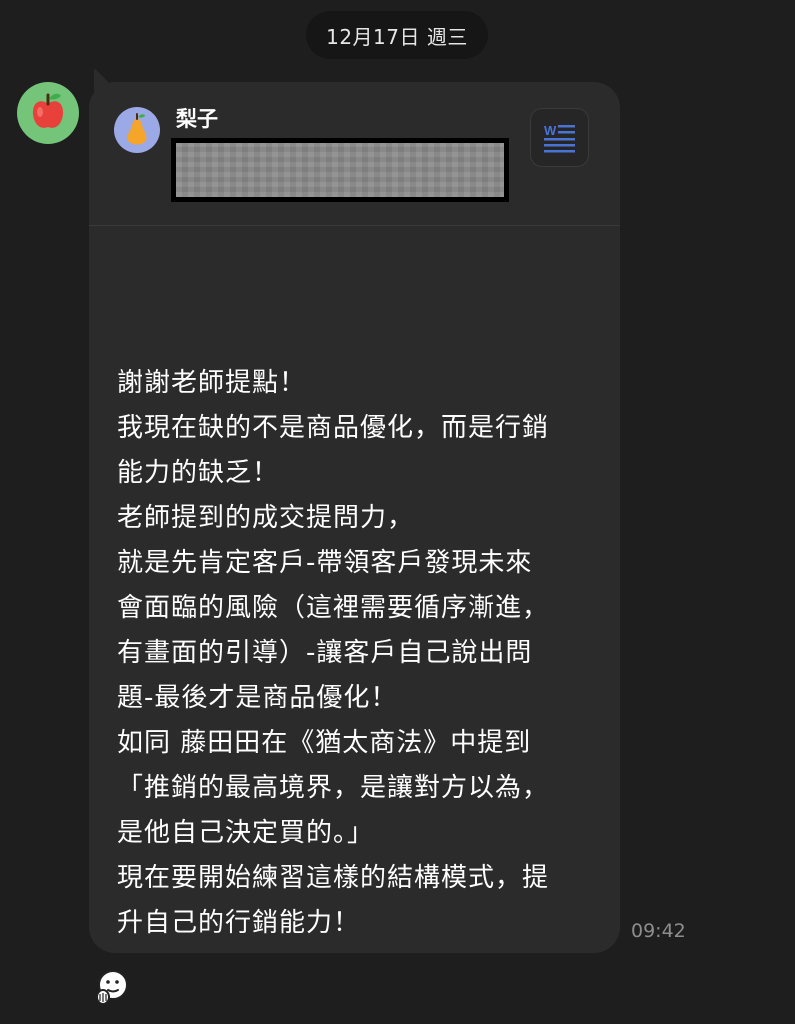  Describe the element at coordinates (333, 428) in the screenshot. I see `message-line: 我現在缺的不是商品優化，而是行銷` at that location.